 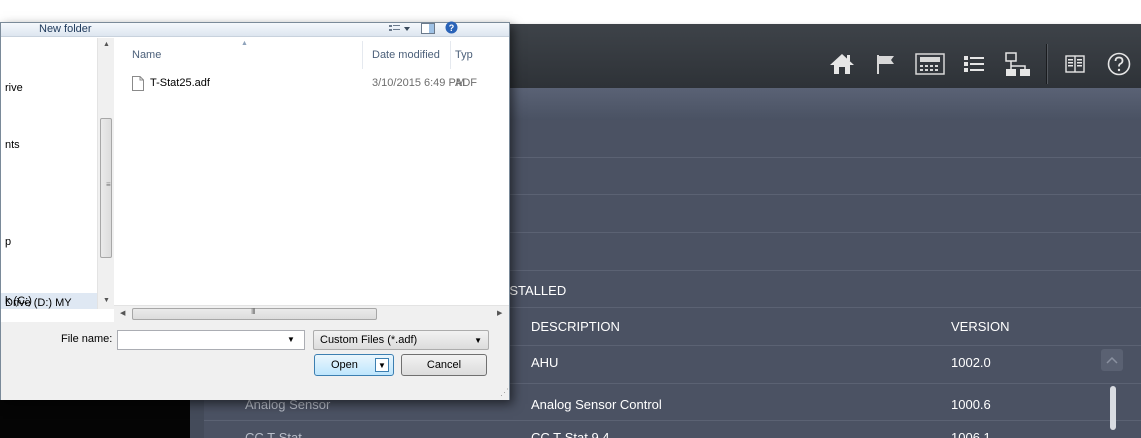 I want to click on scroll-up-button, so click(x=1112, y=360).